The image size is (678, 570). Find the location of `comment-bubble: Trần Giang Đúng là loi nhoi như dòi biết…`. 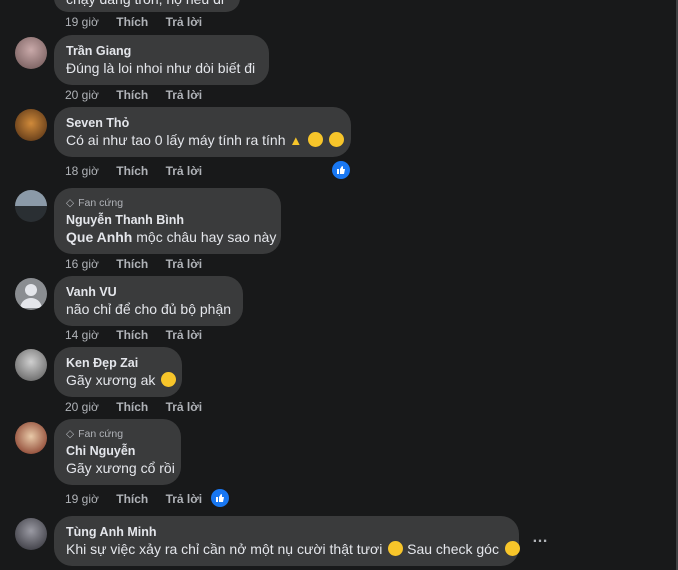

comment-bubble: Trần Giang Đúng là loi nhoi như dòi biết… is located at coordinates (161, 60).